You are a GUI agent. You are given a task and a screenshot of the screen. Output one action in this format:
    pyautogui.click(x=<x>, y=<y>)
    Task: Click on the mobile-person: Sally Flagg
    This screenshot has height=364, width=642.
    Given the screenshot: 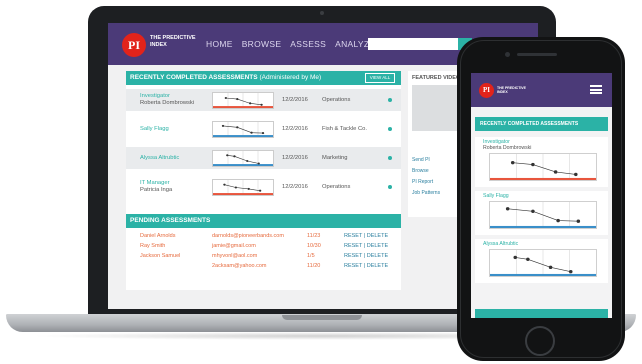 What is the action you would take?
    pyautogui.click(x=496, y=196)
    